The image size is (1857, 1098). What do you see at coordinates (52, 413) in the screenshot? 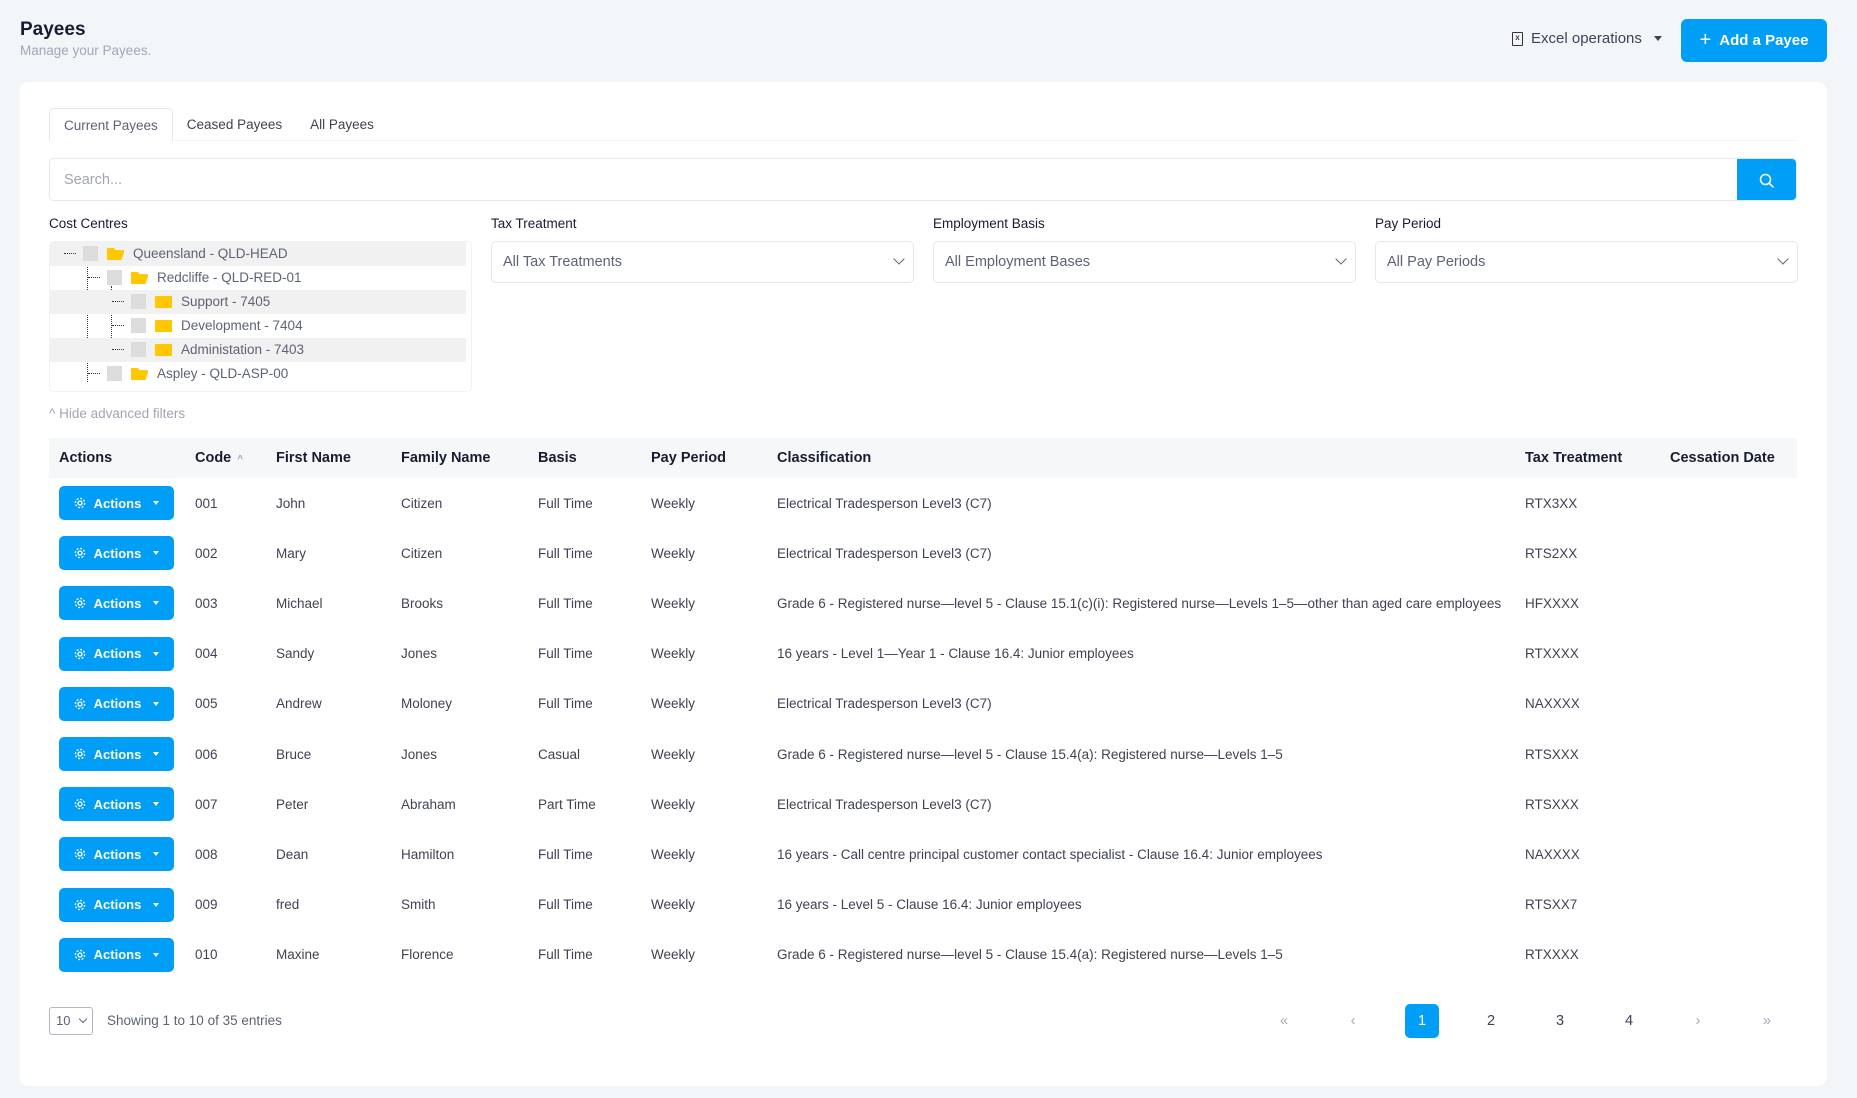
I see `chevron-up-icon: ^` at bounding box center [52, 413].